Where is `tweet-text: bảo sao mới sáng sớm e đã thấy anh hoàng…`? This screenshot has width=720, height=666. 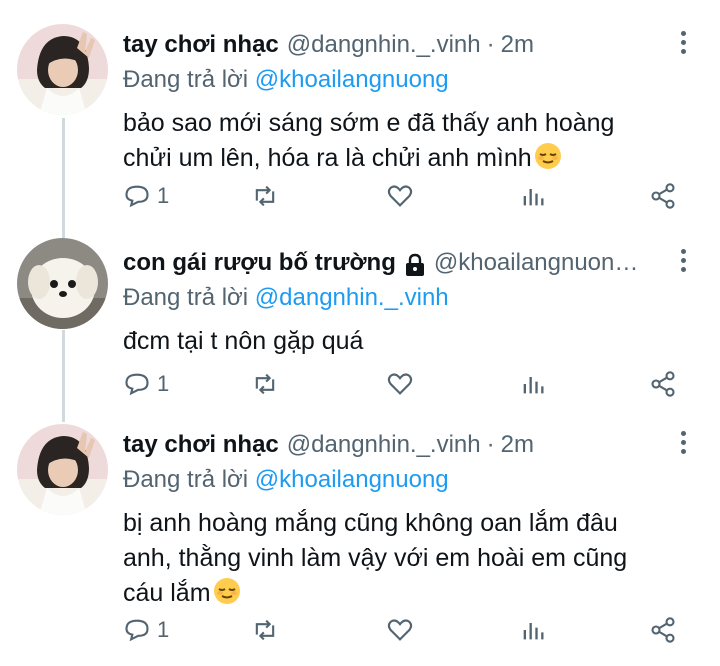
tweet-text: bảo sao mới sáng sớm e đã thấy anh hoàng… is located at coordinates (393, 141).